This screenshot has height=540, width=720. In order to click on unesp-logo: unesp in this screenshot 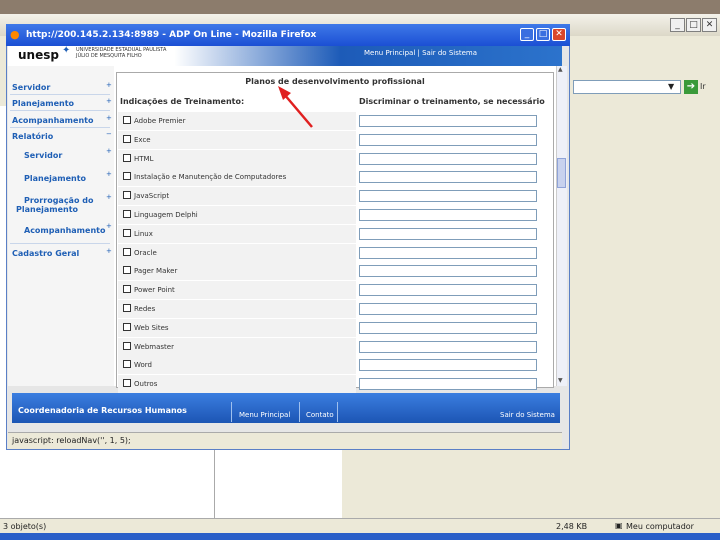, I will do `click(38, 55)`.